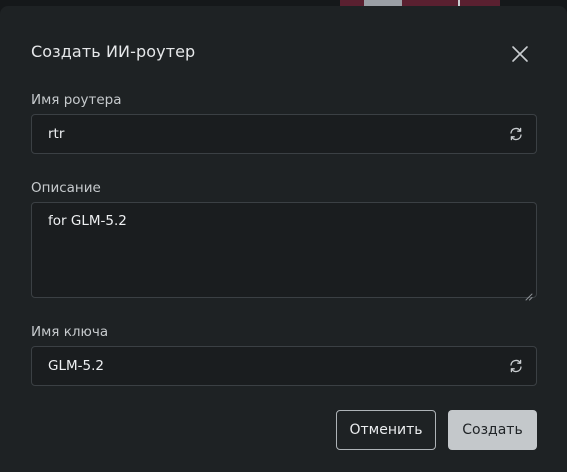  I want to click on key-name-value: GLM-5.2, so click(76, 366).